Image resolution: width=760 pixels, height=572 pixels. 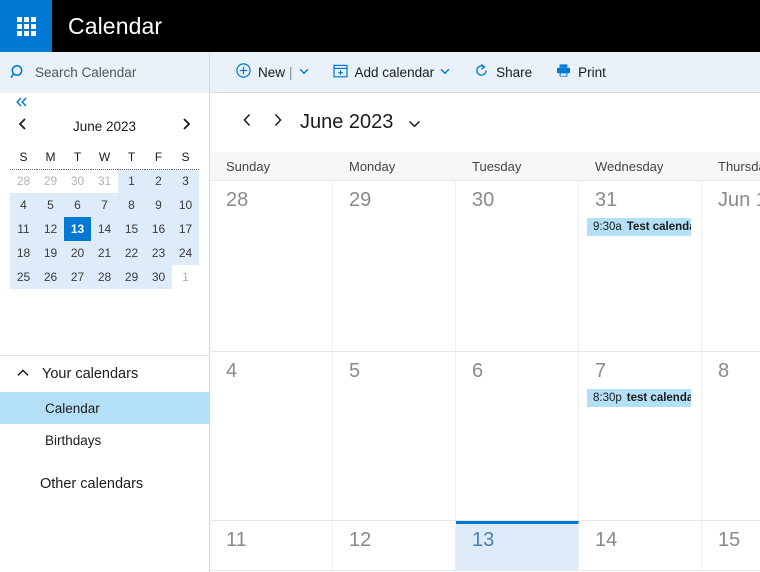 I want to click on minicalendar-day: 17, so click(x=185, y=229).